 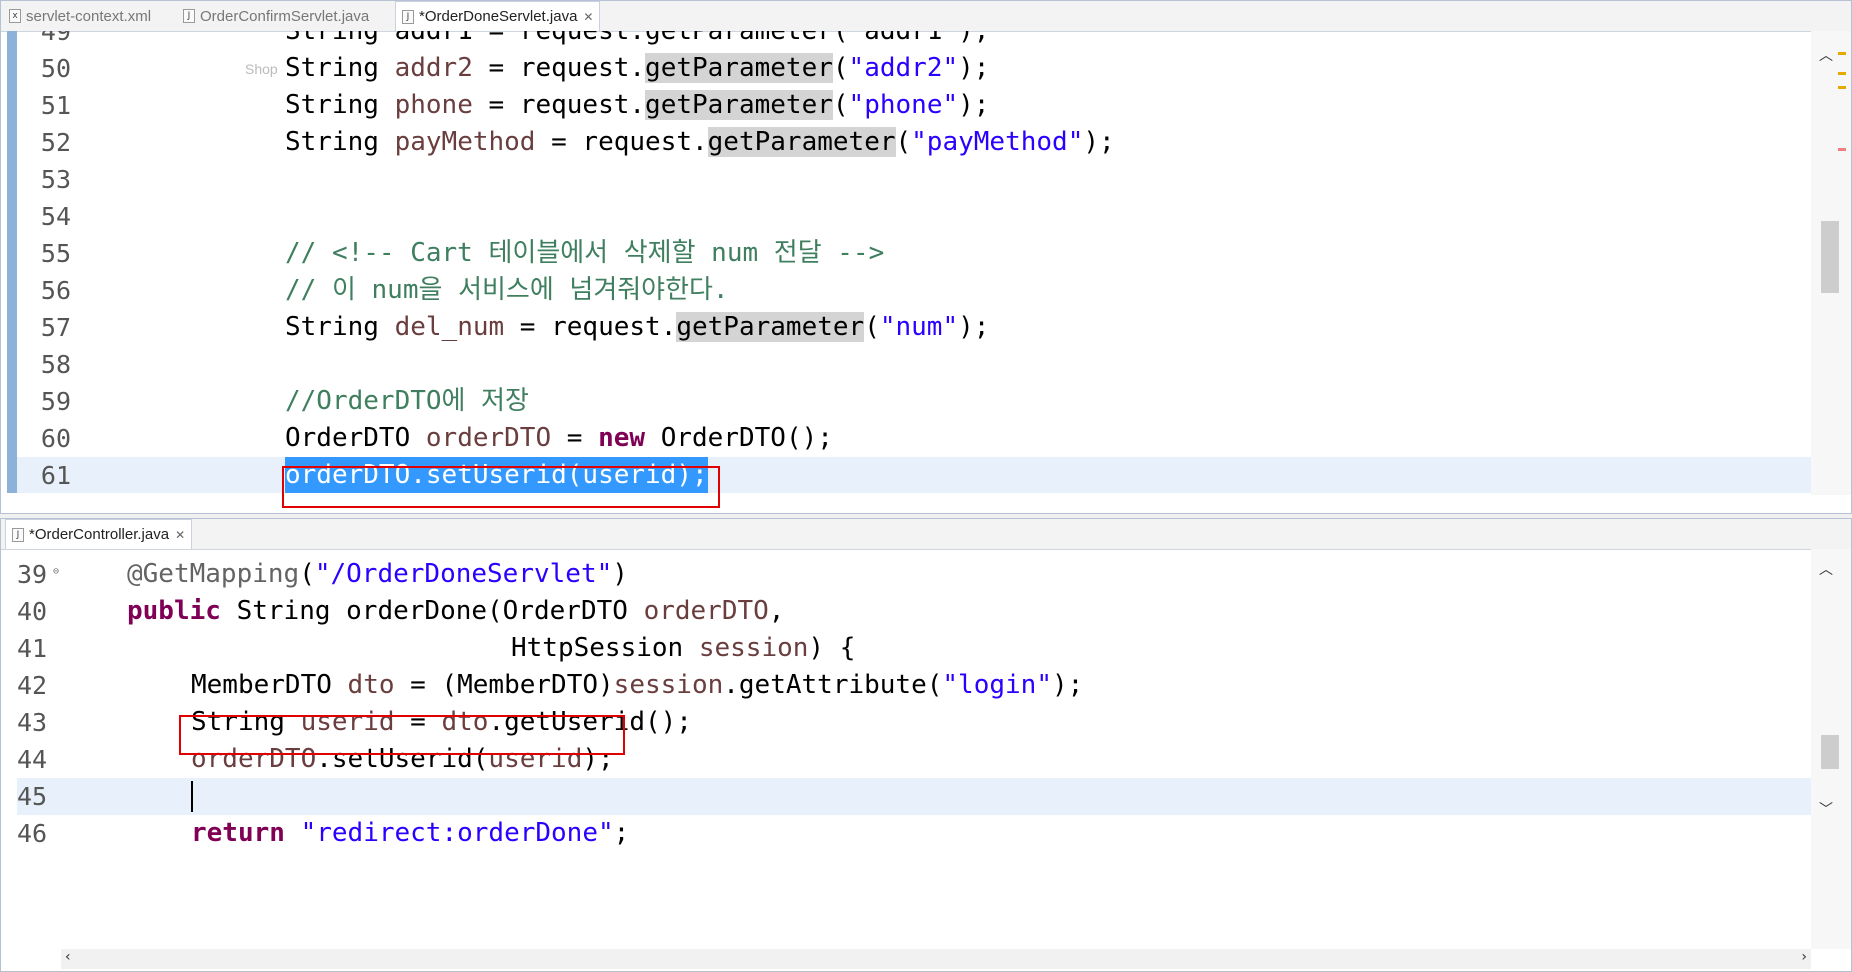 I want to click on line-number: 54, so click(x=55, y=216).